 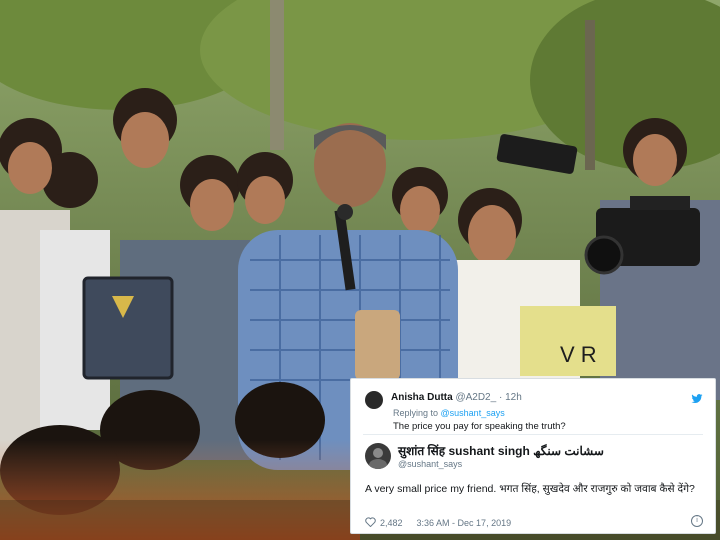 I want to click on like-count: 2,482, so click(x=391, y=523).